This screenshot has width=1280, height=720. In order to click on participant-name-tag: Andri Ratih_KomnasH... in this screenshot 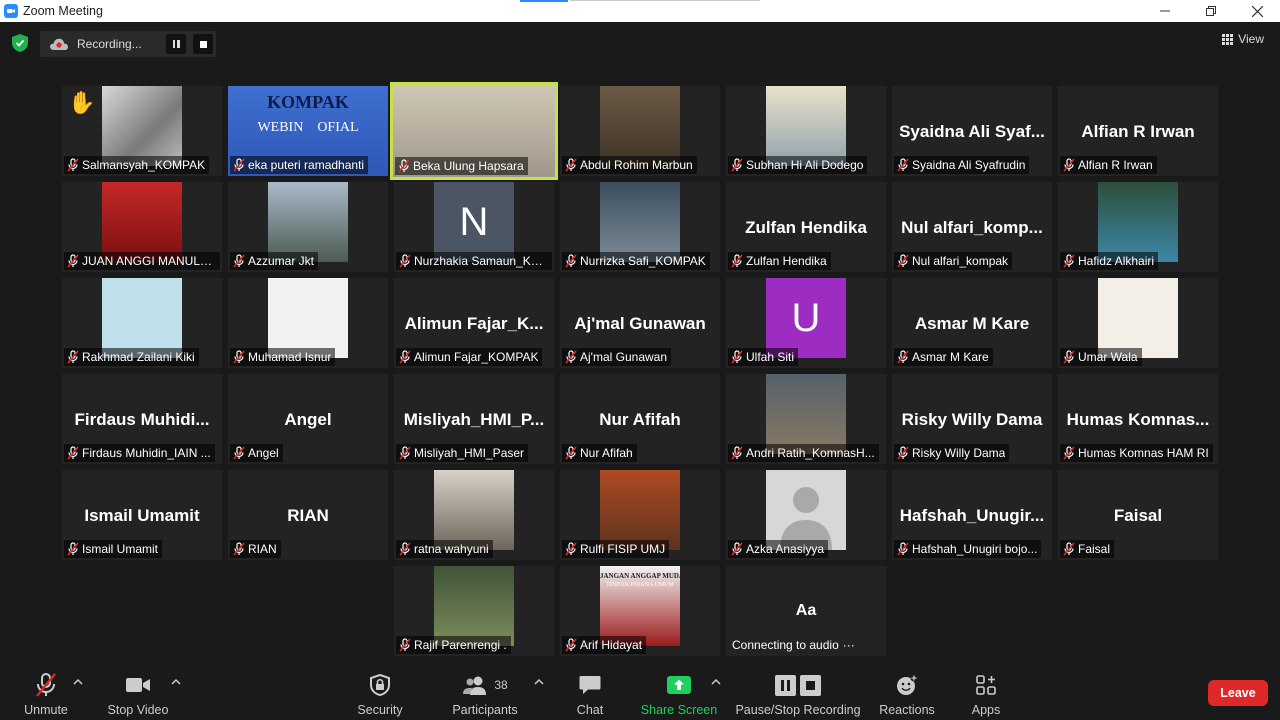, I will do `click(803, 453)`.